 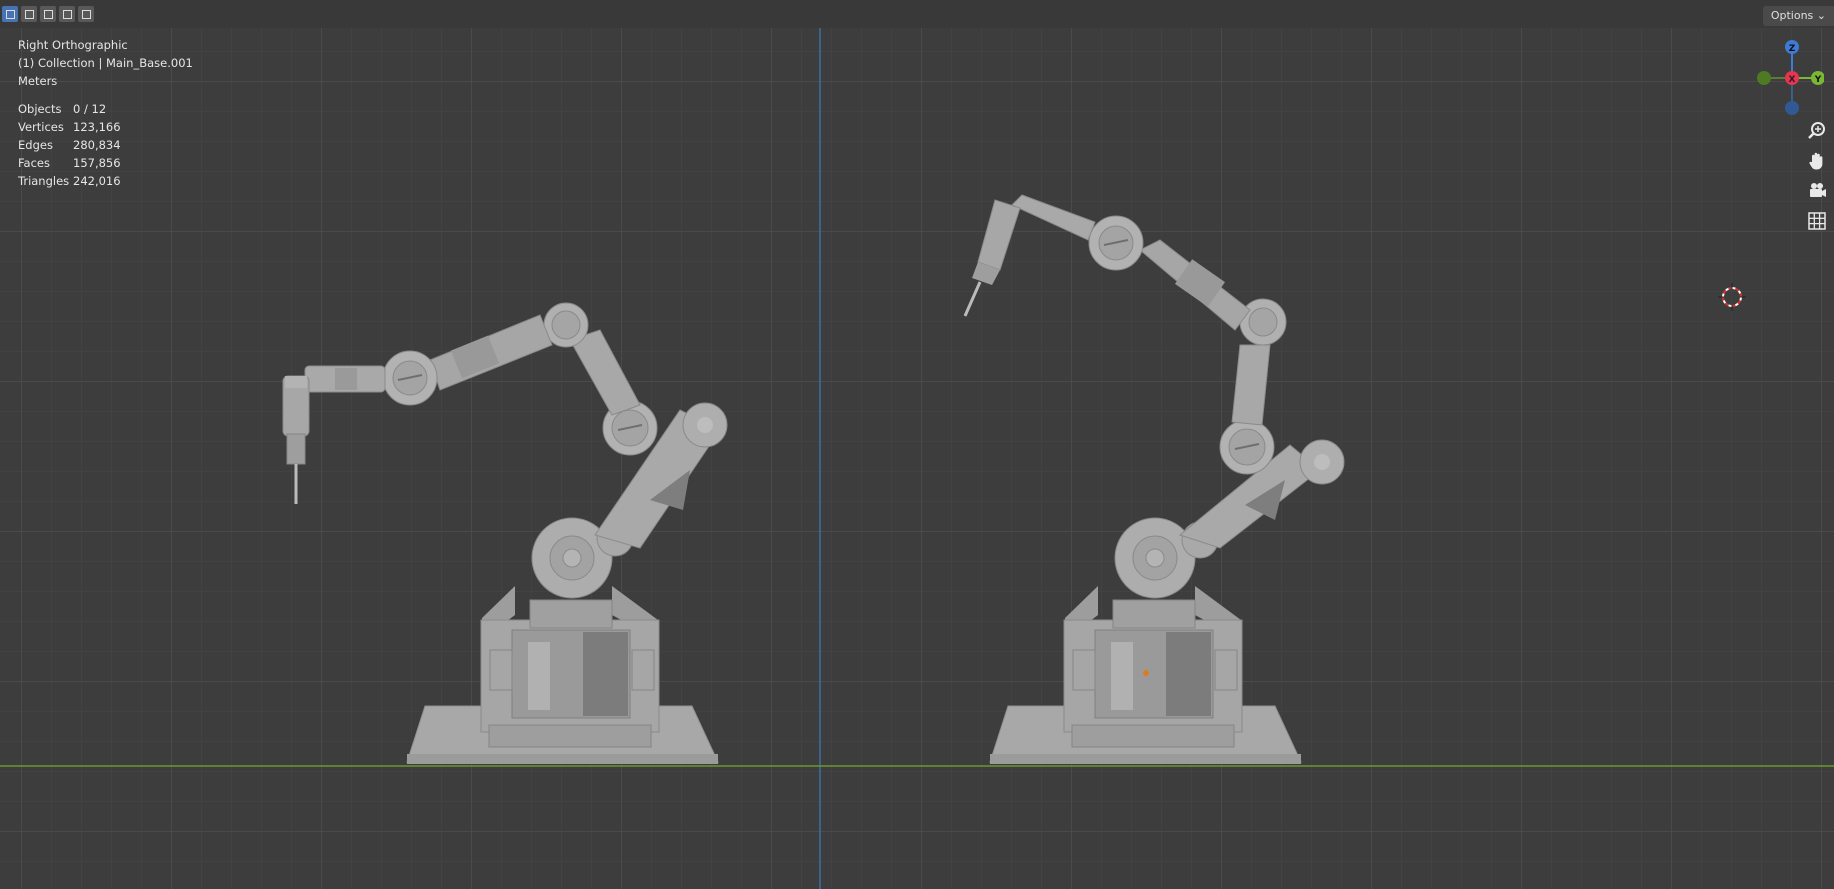 What do you see at coordinates (86, 14) in the screenshot?
I see `intersect-selection-icon` at bounding box center [86, 14].